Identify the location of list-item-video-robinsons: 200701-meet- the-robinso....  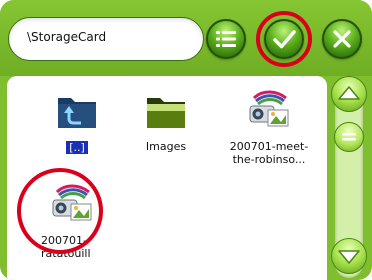
(269, 126).